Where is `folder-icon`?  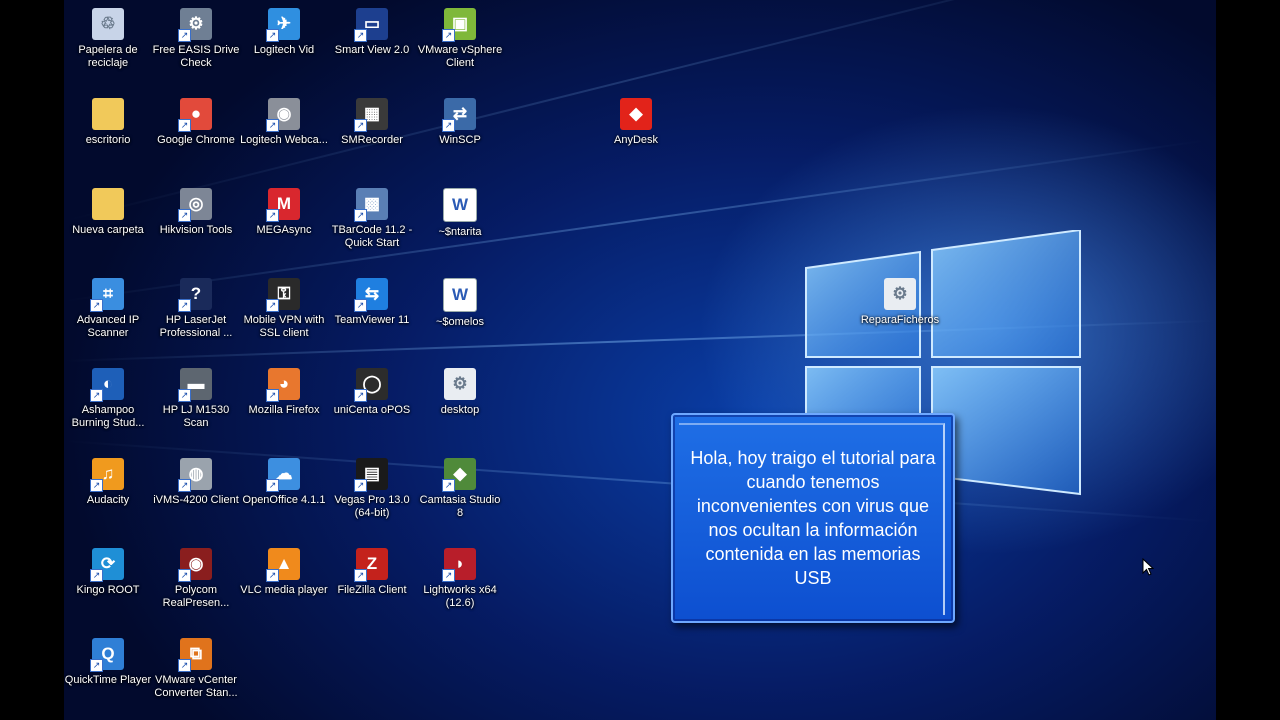
folder-icon is located at coordinates (108, 114).